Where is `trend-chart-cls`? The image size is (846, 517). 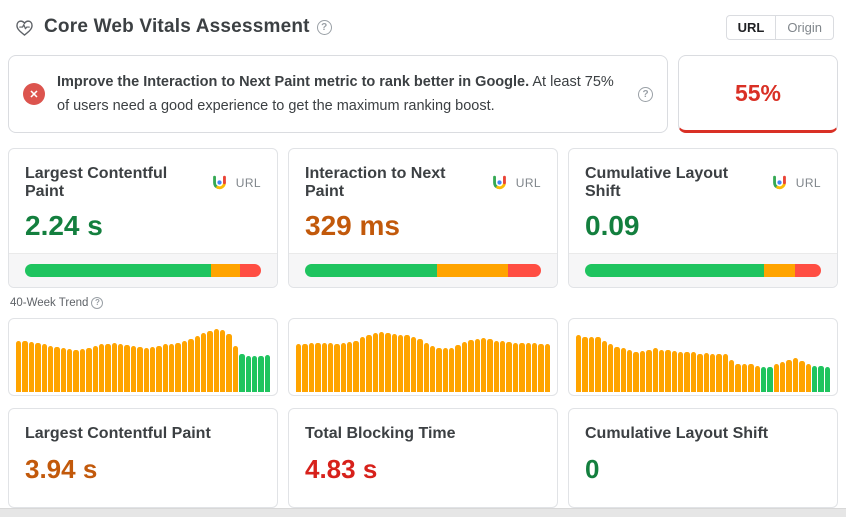 trend-chart-cls is located at coordinates (703, 359).